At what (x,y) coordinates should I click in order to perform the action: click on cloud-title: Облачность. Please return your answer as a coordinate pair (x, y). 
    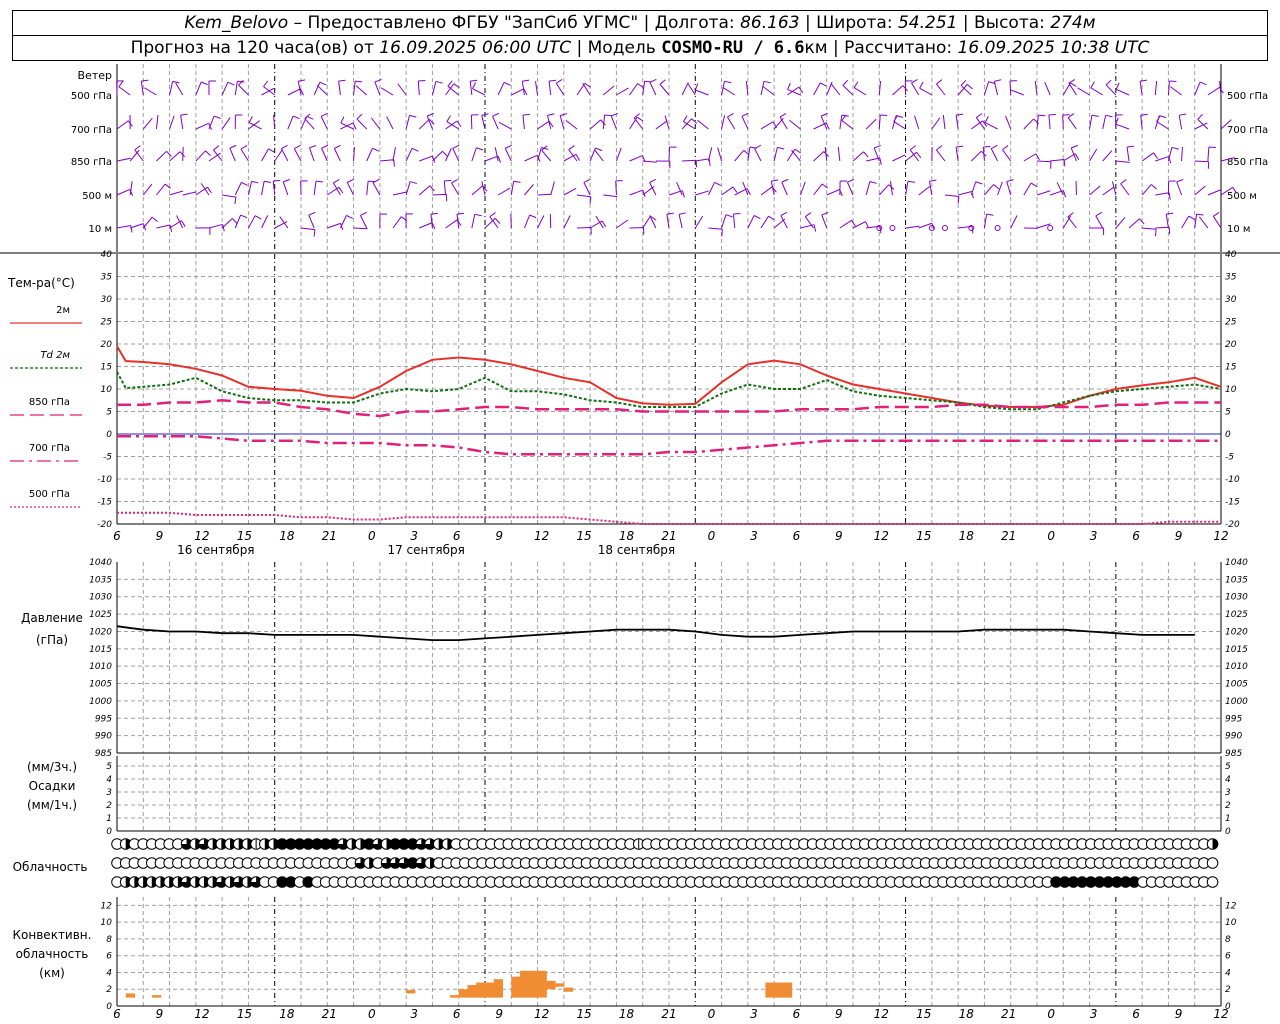
    Looking at the image, I should click on (50, 867).